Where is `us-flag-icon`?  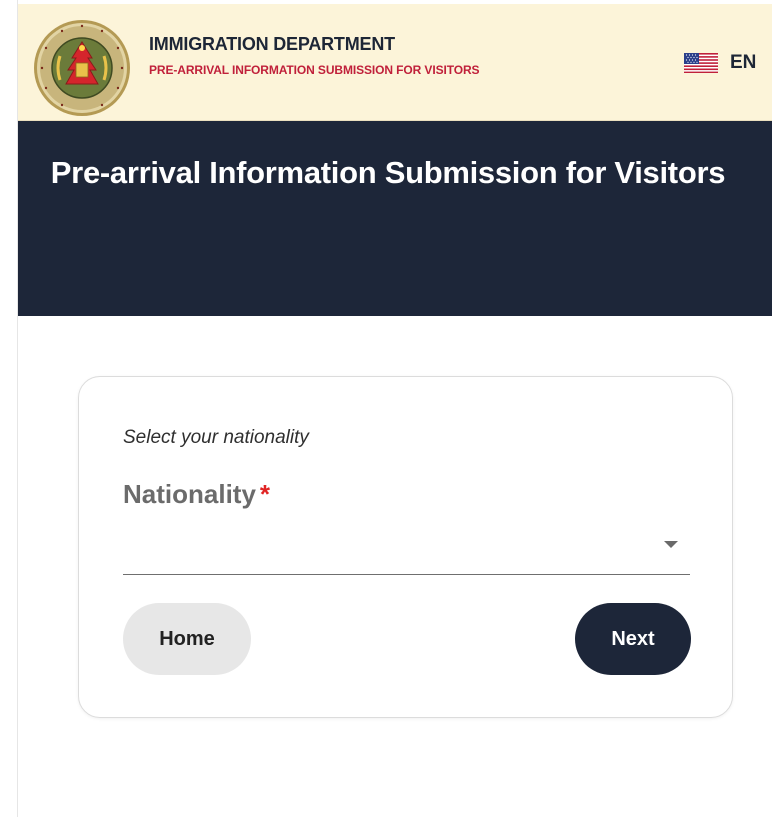
us-flag-icon is located at coordinates (701, 63).